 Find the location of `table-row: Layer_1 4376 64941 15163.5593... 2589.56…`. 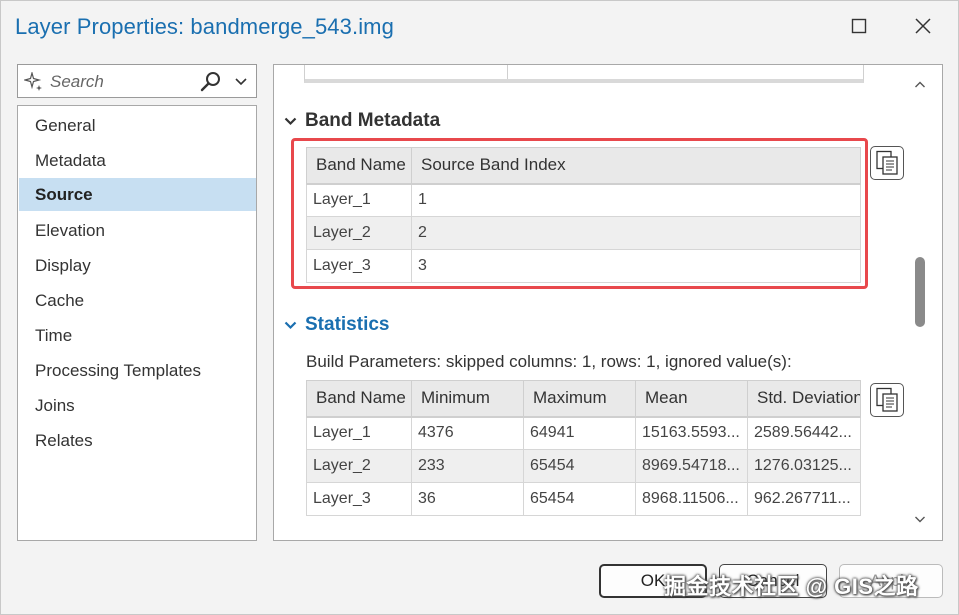

table-row: Layer_1 4376 64941 15163.5593... 2589.56… is located at coordinates (583, 433).